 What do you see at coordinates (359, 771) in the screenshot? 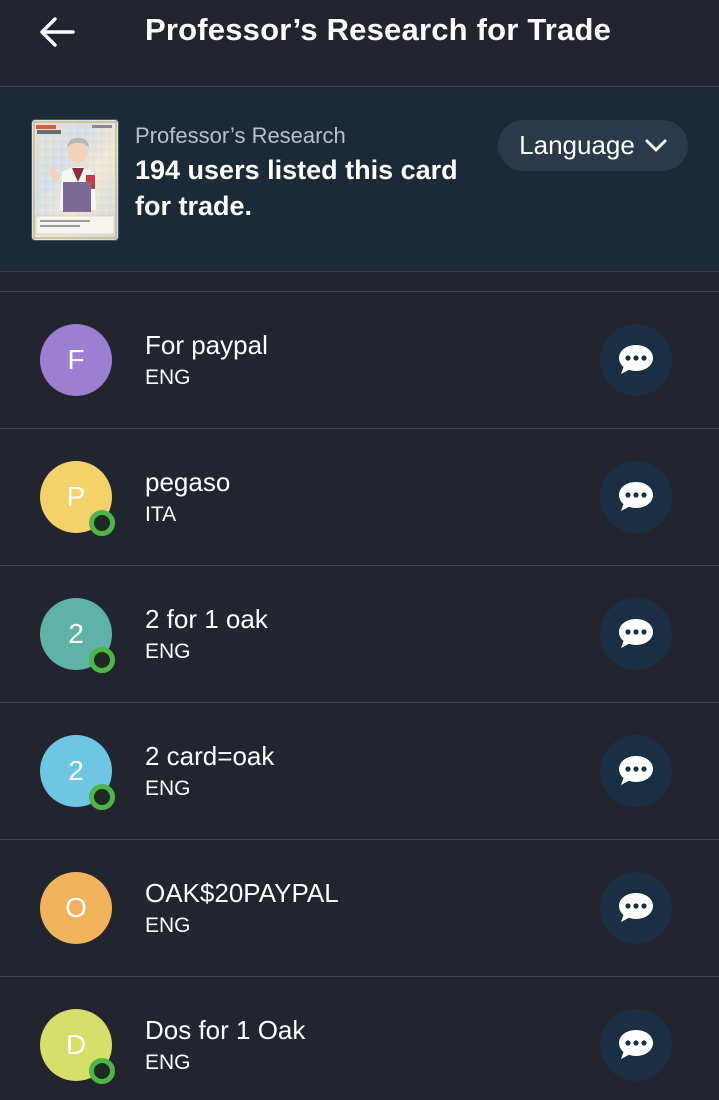
I see `list-item: 2 2 card=oak ENG` at bounding box center [359, 771].